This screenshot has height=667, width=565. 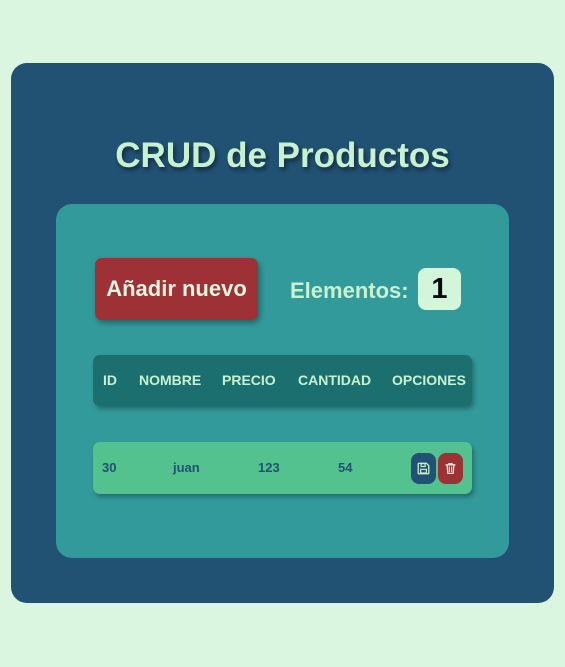 I want to click on header-cantidad: CANTIDAD, so click(x=335, y=380).